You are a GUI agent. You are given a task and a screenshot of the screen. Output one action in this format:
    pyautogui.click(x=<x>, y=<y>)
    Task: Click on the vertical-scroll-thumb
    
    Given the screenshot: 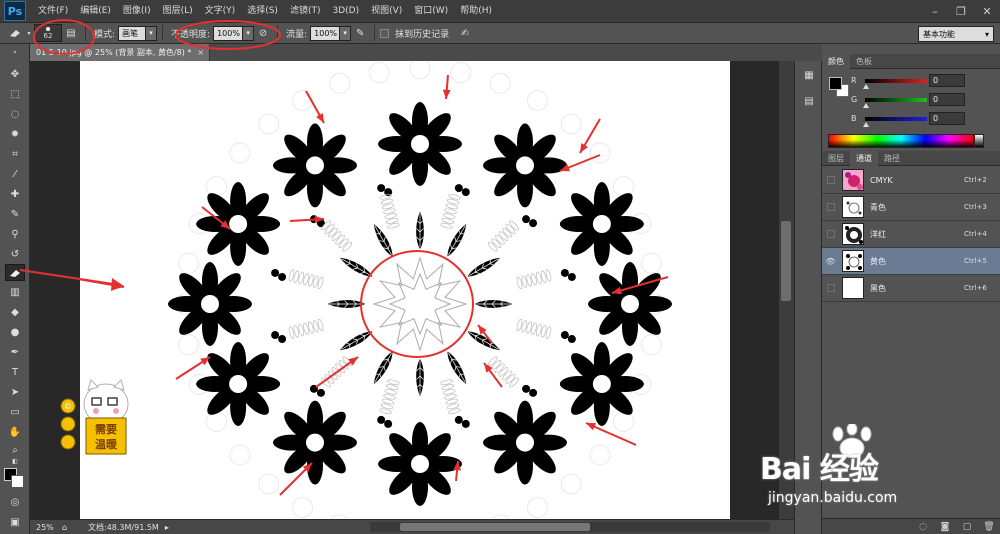 What is the action you would take?
    pyautogui.click(x=786, y=261)
    